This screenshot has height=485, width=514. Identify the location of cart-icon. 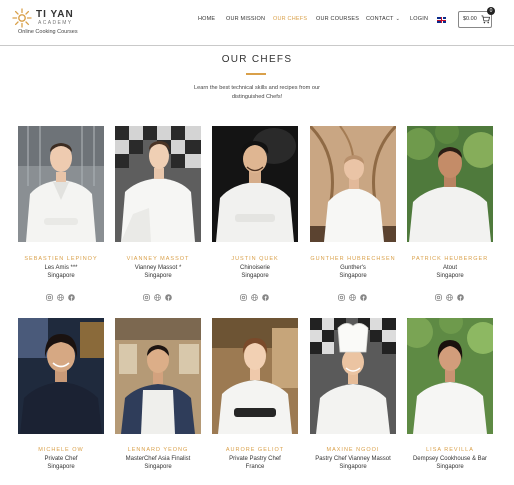
(485, 19).